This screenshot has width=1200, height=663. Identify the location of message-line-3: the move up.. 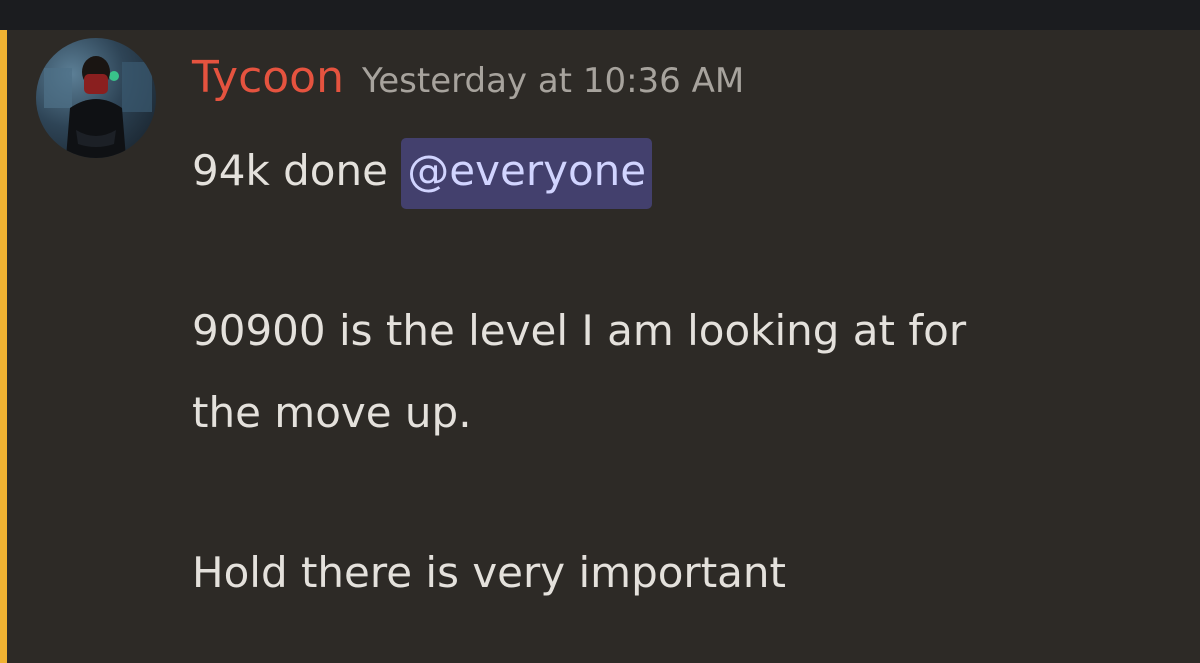
(332, 412).